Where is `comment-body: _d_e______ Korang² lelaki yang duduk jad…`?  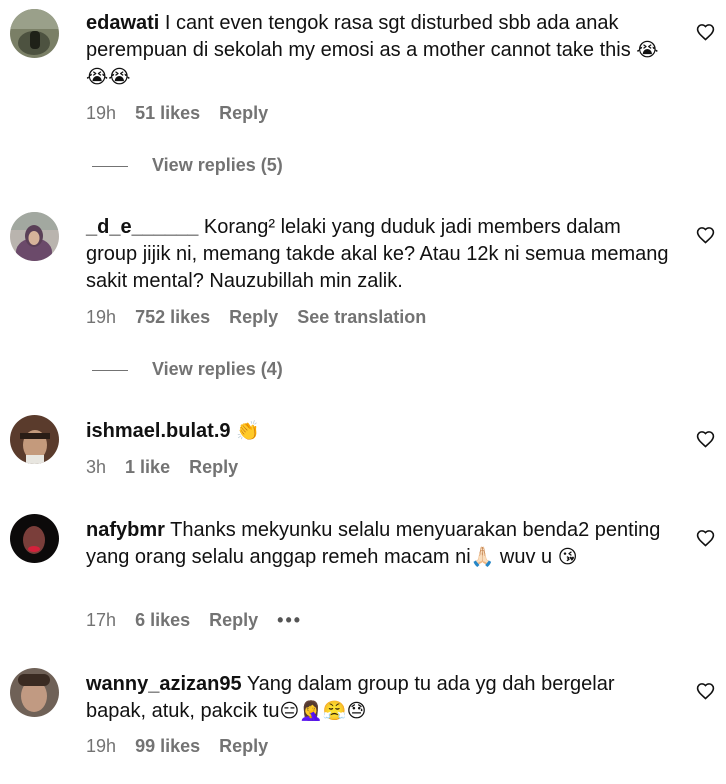
comment-body: _d_e______ Korang² lelaki yang duduk jad… is located at coordinates (381, 254).